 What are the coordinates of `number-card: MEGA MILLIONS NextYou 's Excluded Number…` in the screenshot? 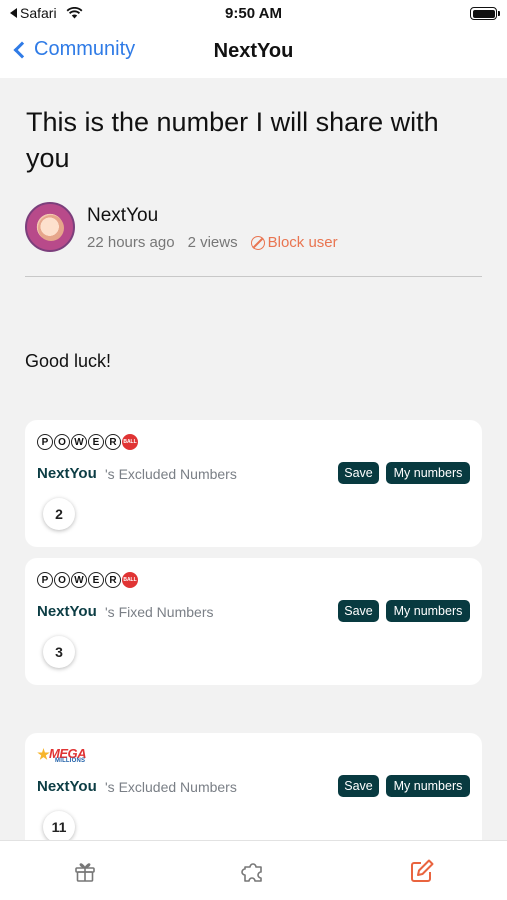 It's located at (253, 786).